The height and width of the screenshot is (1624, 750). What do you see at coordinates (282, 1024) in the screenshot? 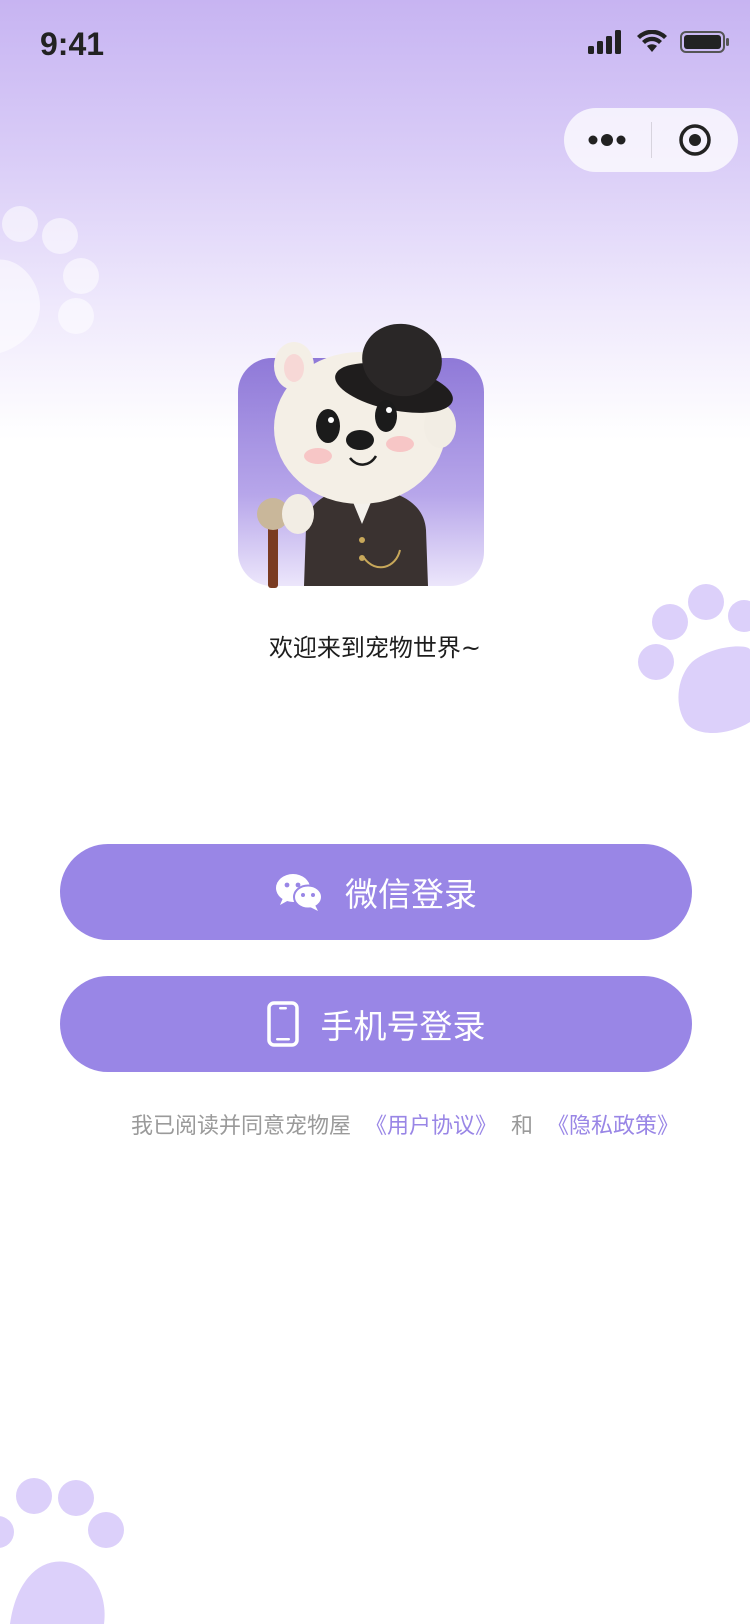
I see `phone-icon` at bounding box center [282, 1024].